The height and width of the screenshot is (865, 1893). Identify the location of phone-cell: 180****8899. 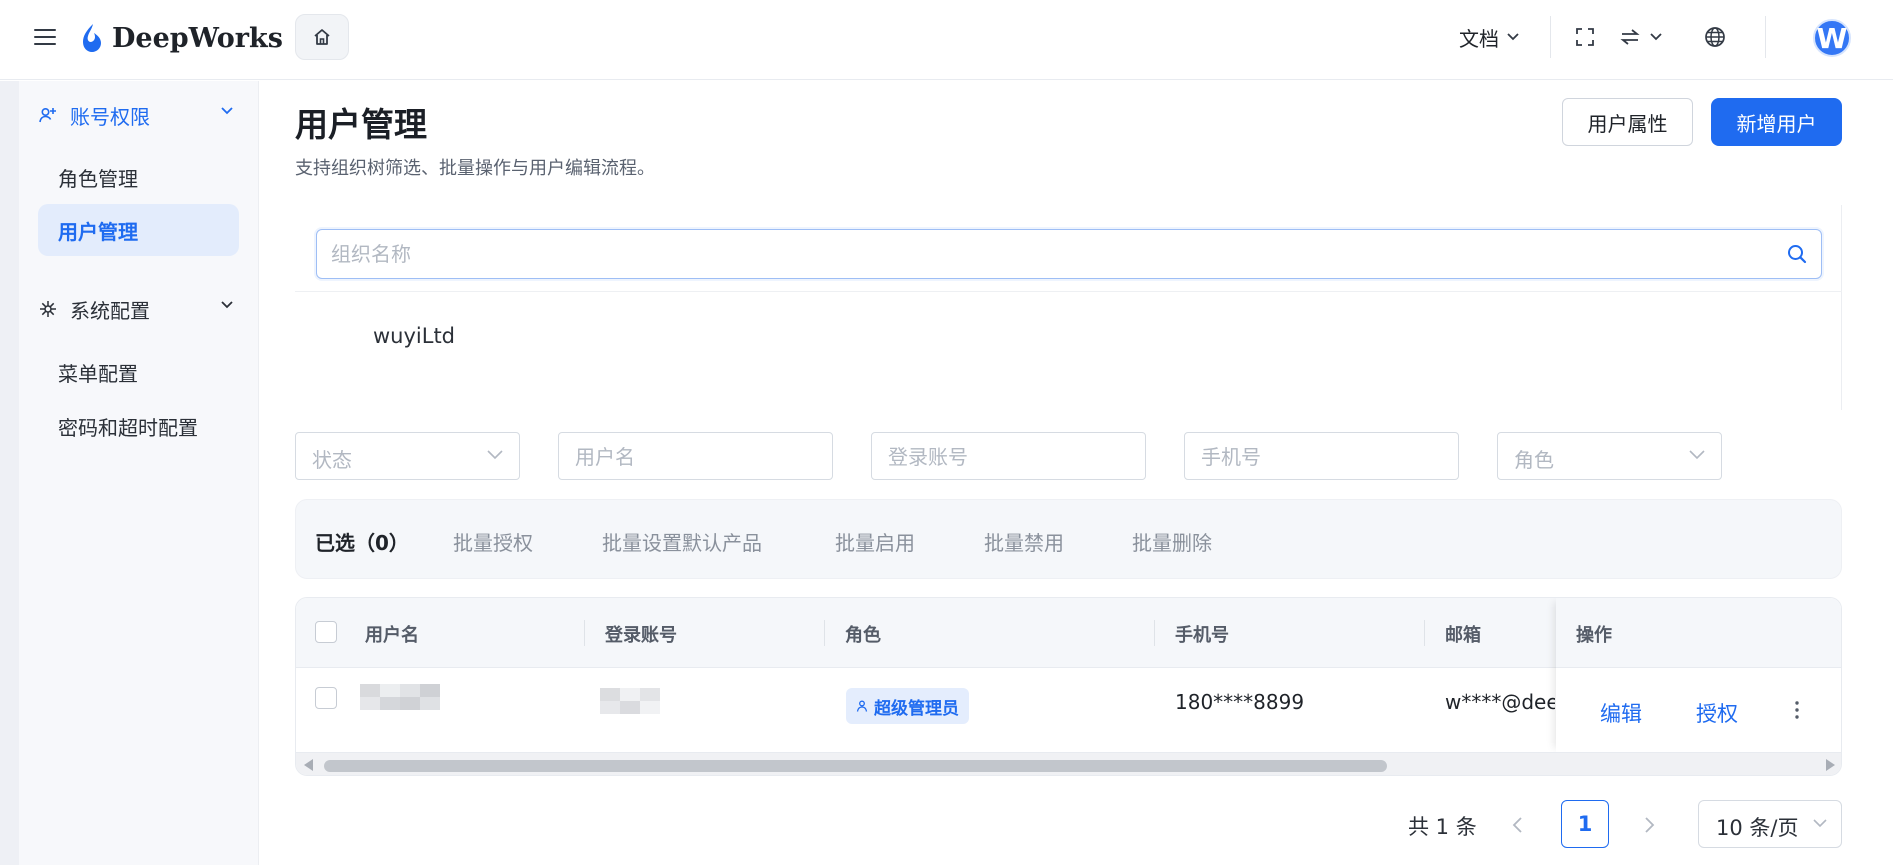
(1240, 702).